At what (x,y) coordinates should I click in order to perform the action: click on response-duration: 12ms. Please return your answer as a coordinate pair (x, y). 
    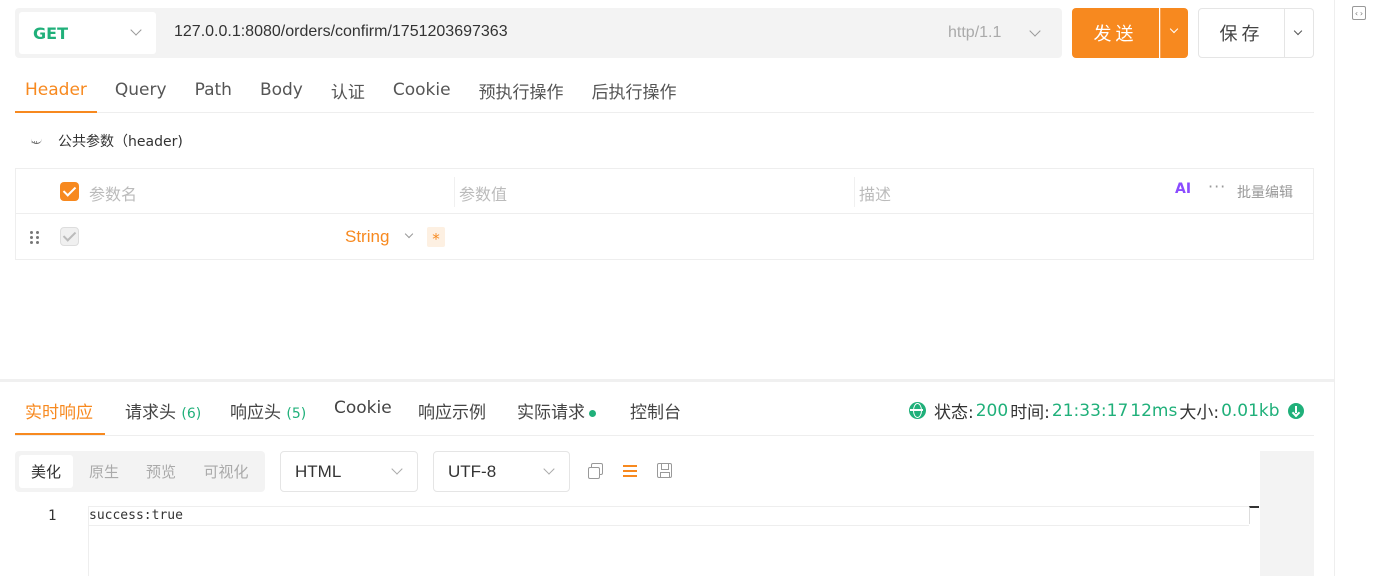
    Looking at the image, I should click on (1154, 410).